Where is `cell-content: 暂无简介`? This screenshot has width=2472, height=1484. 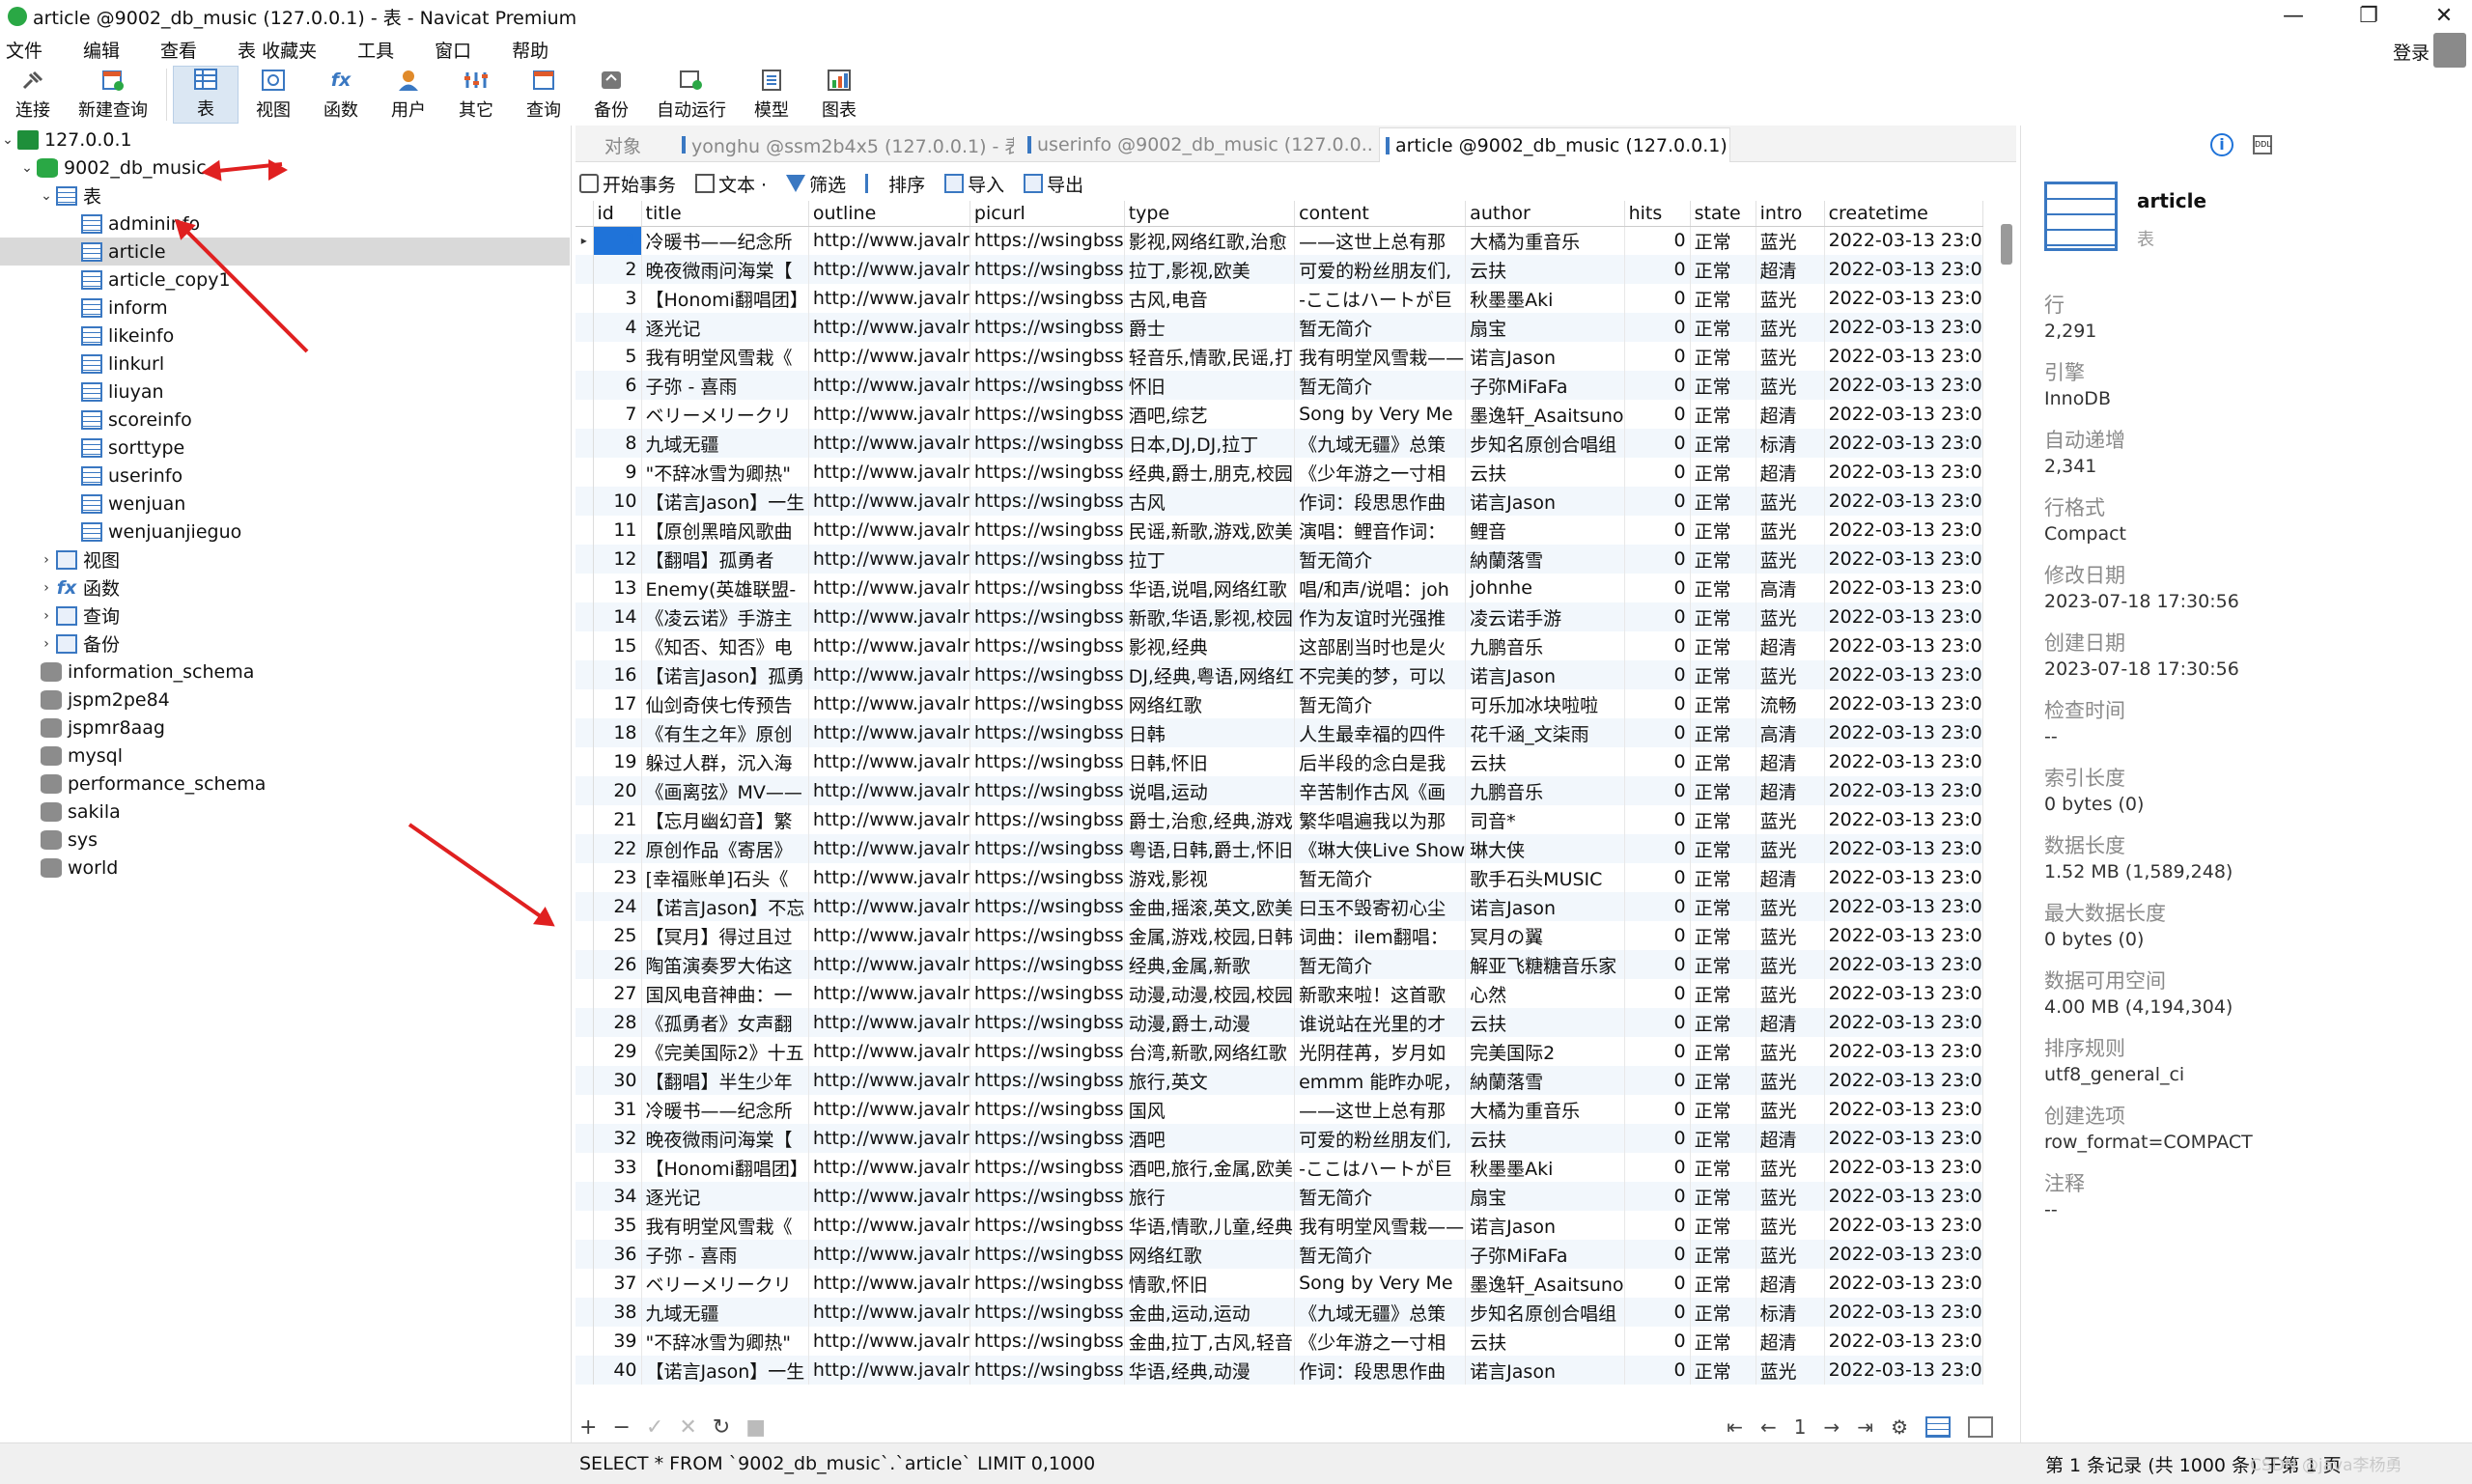 cell-content: 暂无简介 is located at coordinates (1380, 559).